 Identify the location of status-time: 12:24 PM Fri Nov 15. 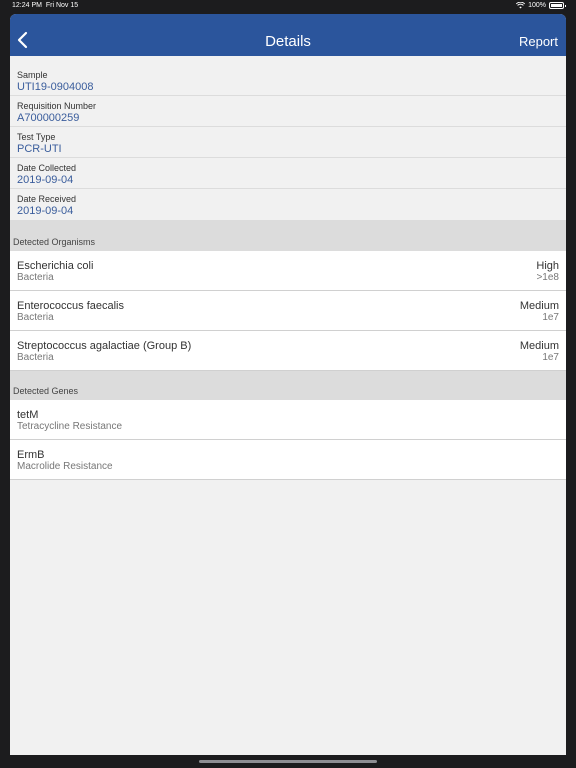
(45, 5).